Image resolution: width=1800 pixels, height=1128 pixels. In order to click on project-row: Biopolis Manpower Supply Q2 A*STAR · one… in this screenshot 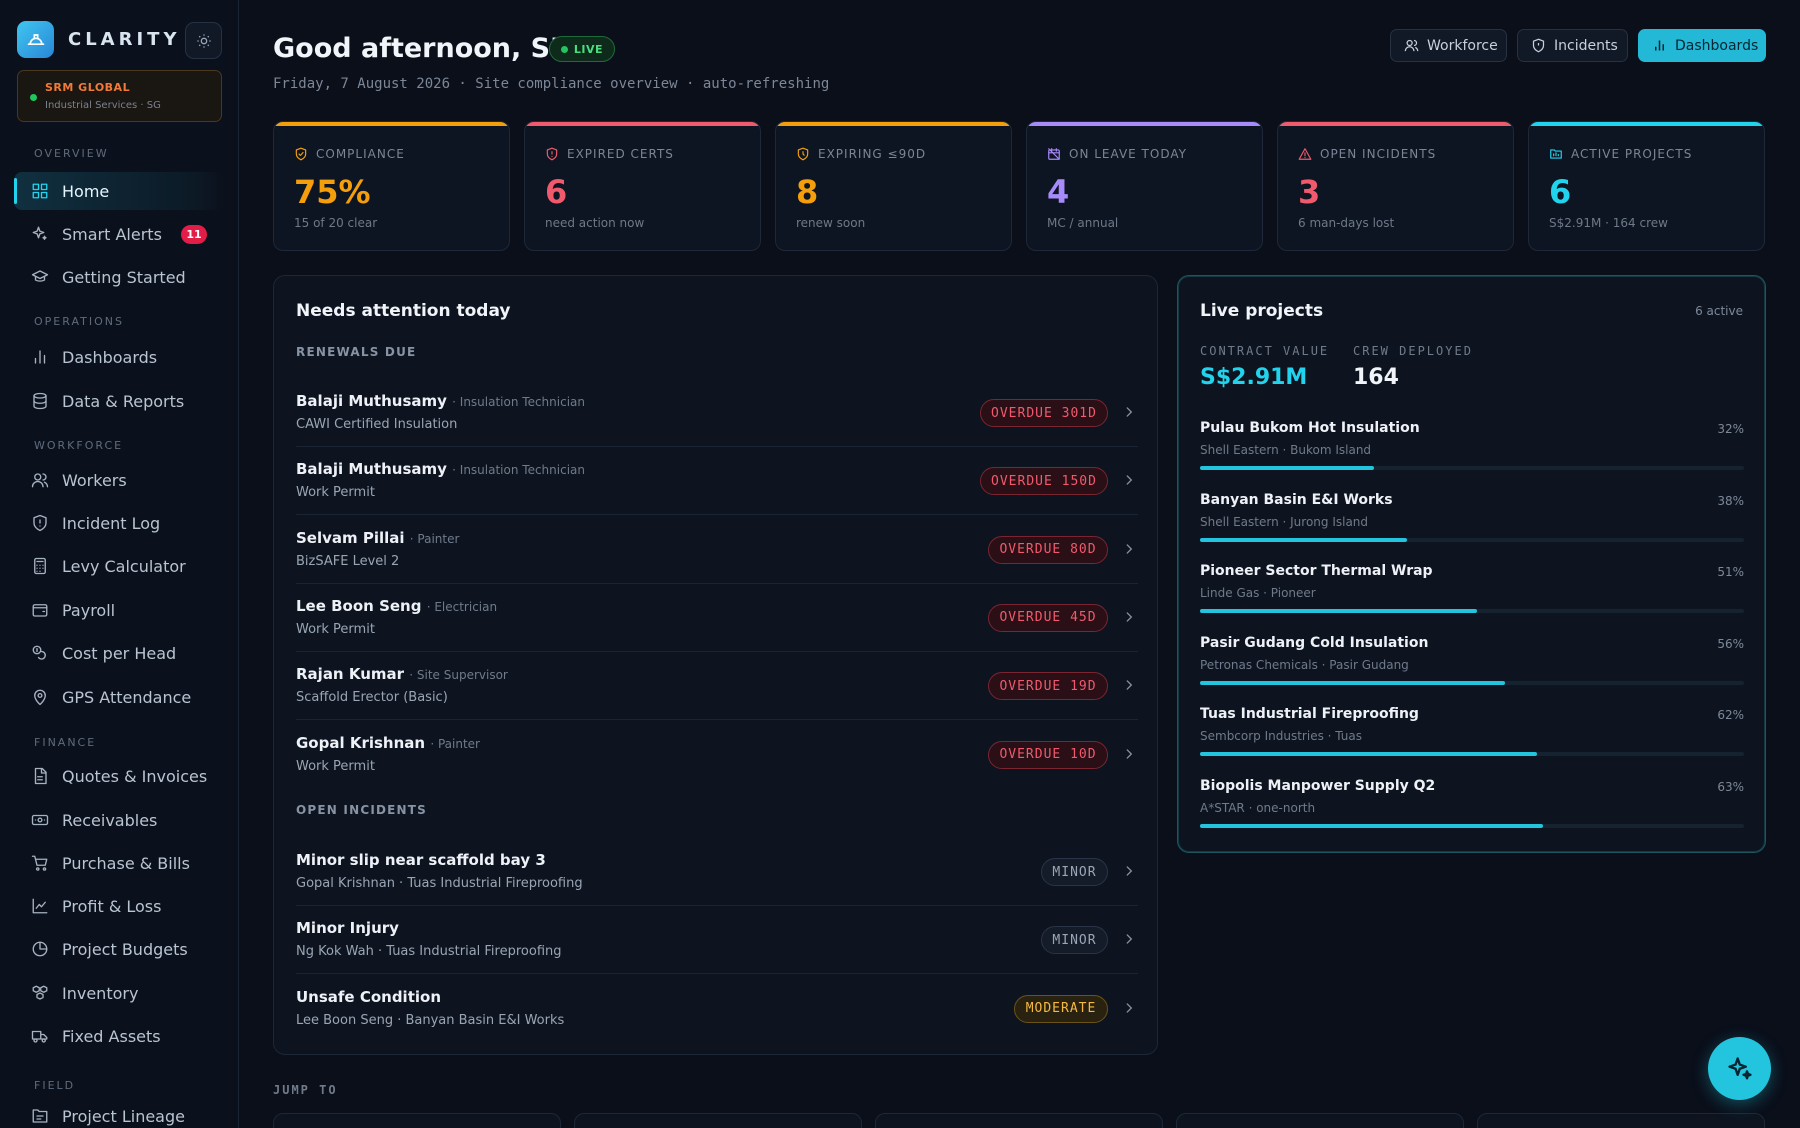, I will do `click(1472, 808)`.